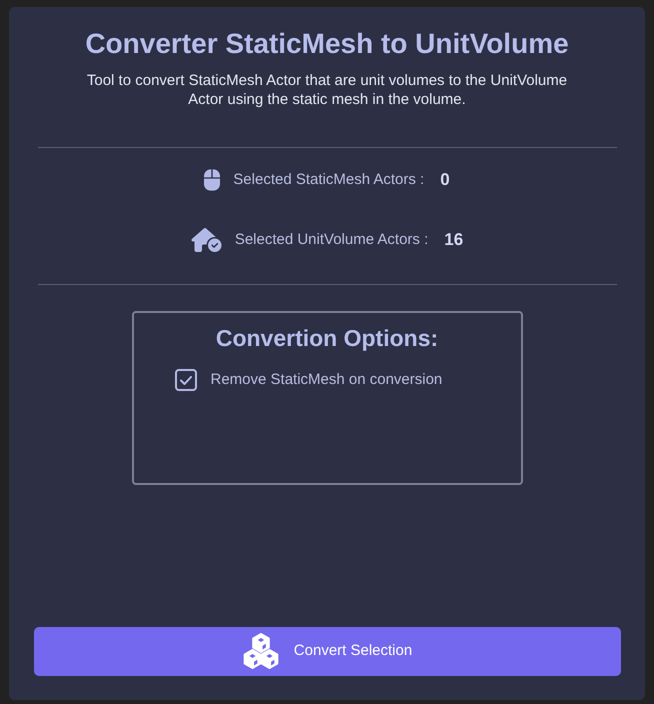 The height and width of the screenshot is (704, 654). I want to click on checkbox, so click(185, 380).